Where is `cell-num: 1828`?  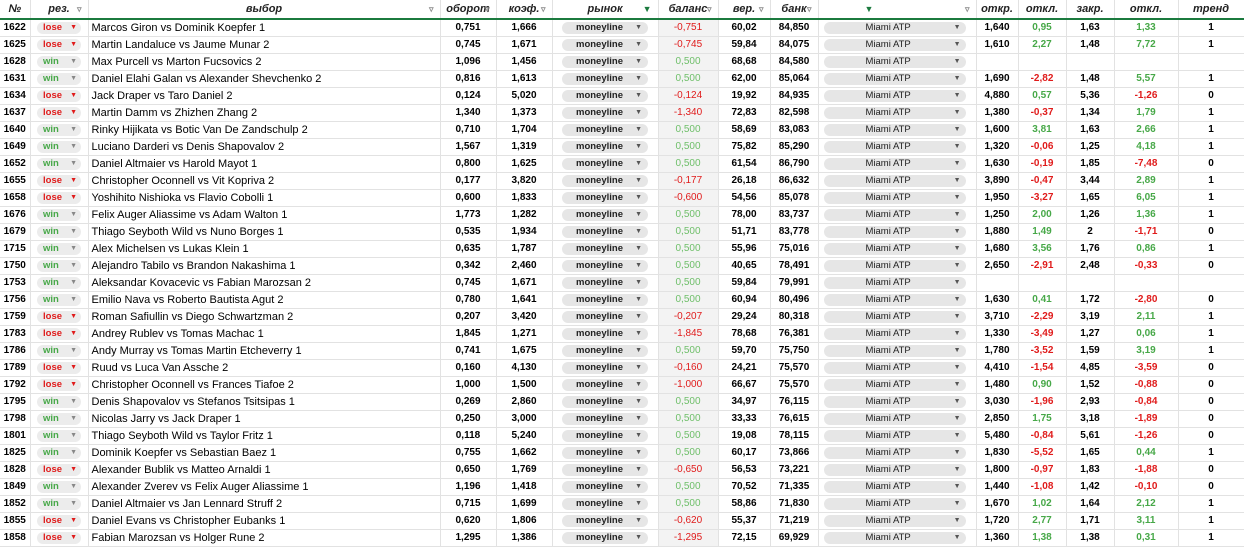 cell-num: 1828 is located at coordinates (15, 470).